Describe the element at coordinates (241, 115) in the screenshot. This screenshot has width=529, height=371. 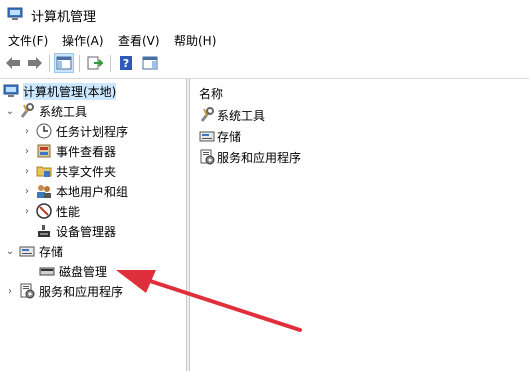
I see `list-item-label: 系统工具` at that location.